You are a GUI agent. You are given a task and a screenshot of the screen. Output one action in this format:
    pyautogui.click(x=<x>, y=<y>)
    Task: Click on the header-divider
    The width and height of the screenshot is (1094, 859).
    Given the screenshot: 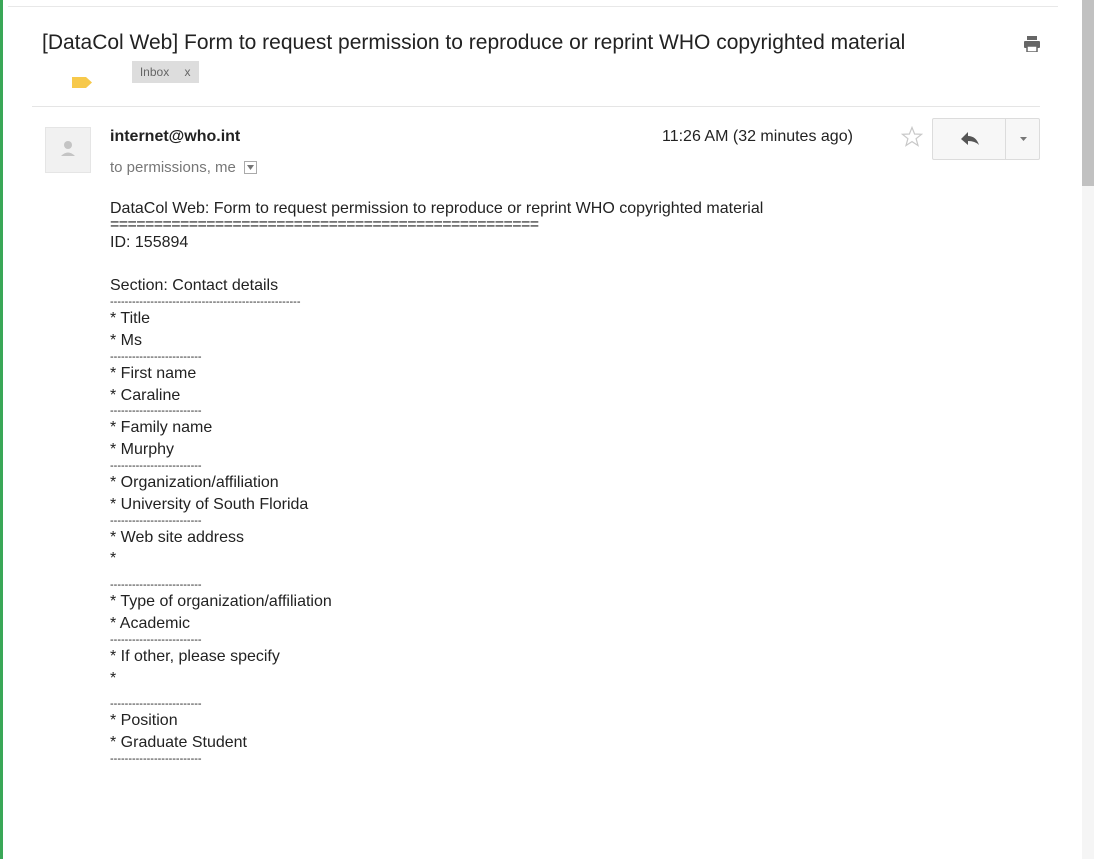 What is the action you would take?
    pyautogui.click(x=536, y=106)
    